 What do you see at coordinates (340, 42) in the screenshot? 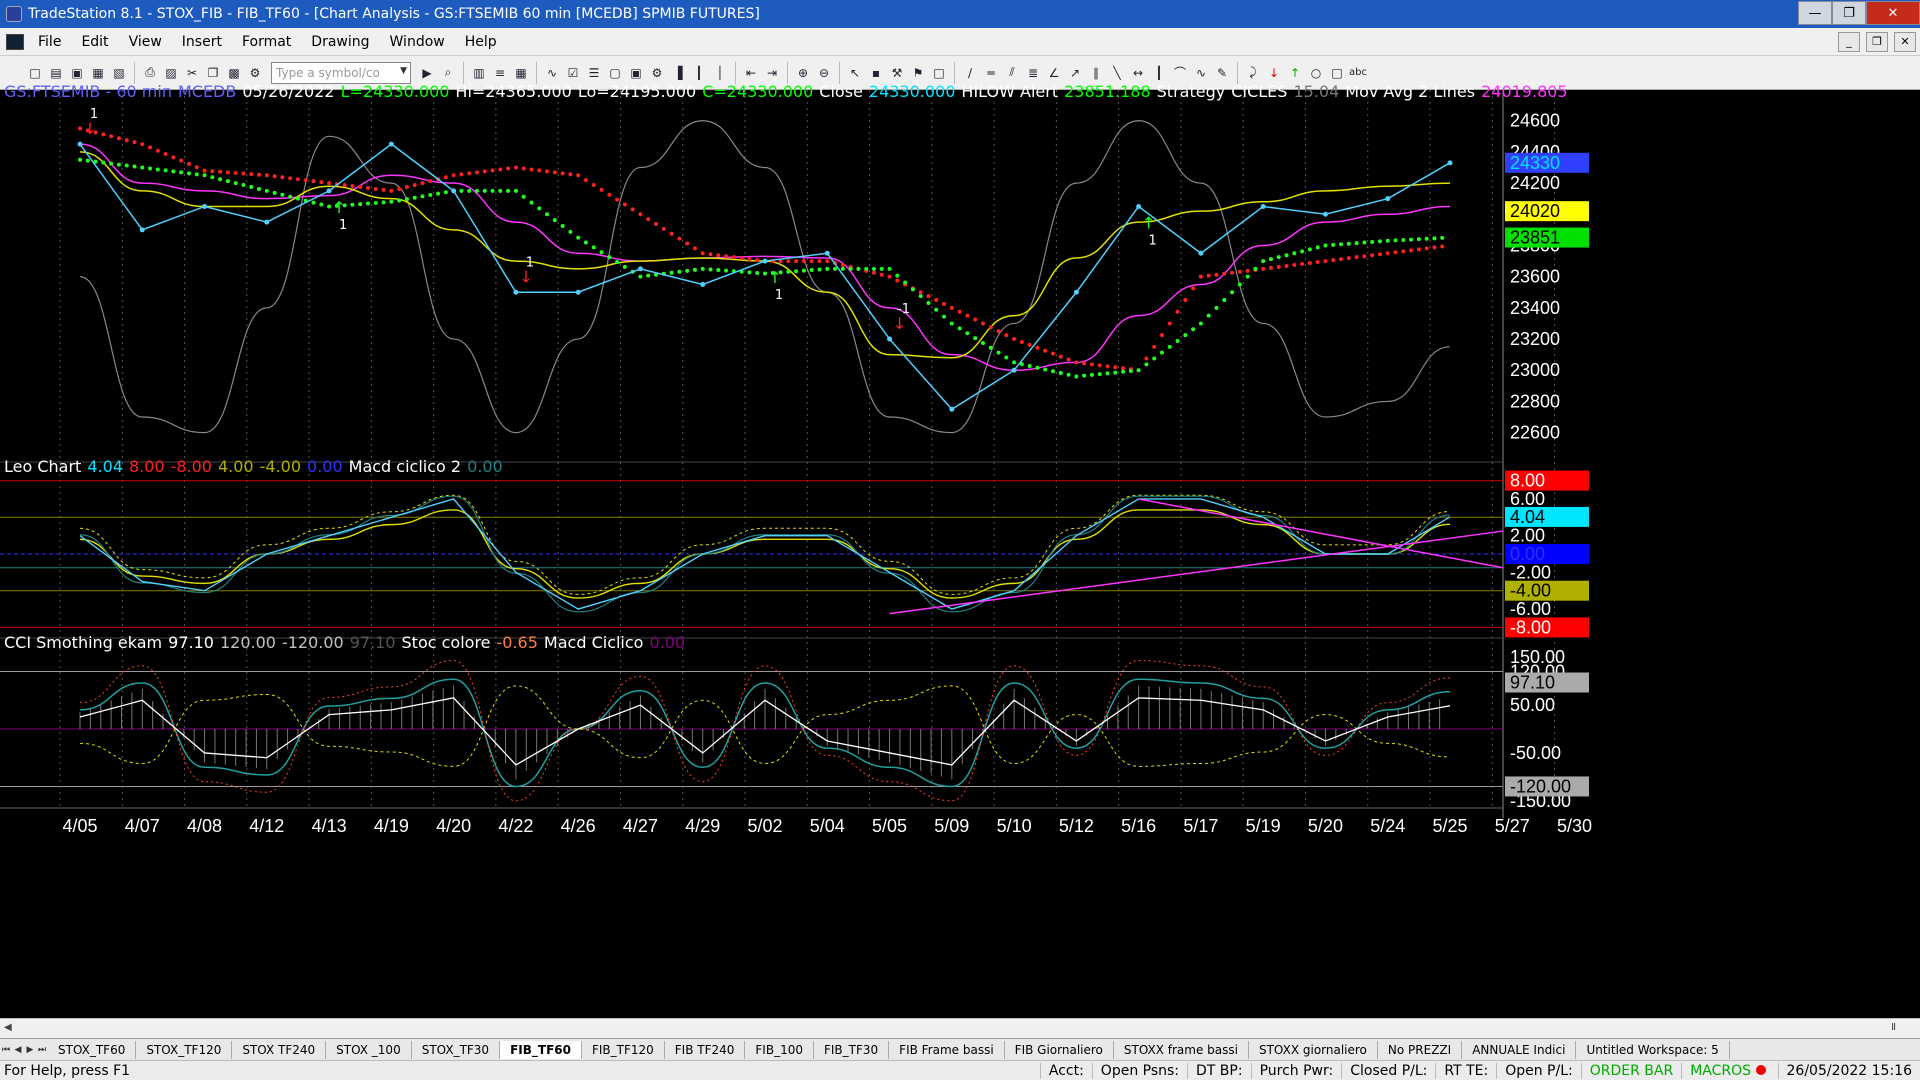
I see `menu-drawing: Drawing` at bounding box center [340, 42].